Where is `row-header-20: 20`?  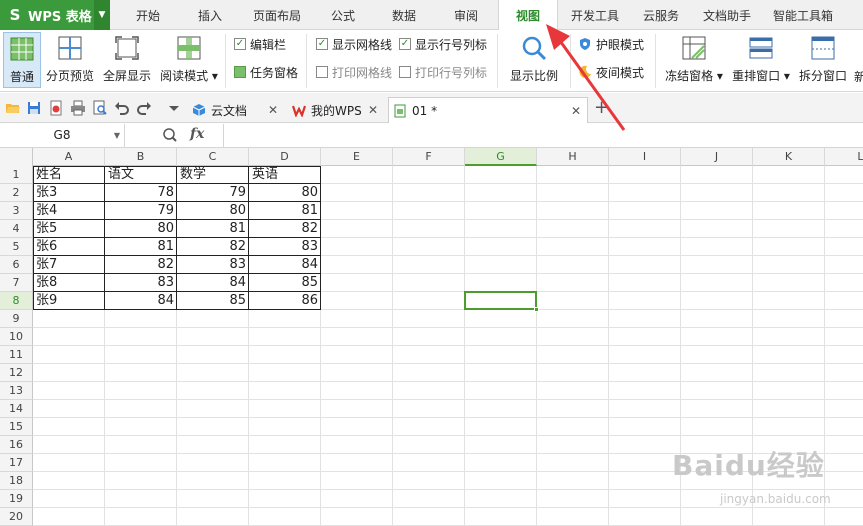 row-header-20: 20 is located at coordinates (16, 517).